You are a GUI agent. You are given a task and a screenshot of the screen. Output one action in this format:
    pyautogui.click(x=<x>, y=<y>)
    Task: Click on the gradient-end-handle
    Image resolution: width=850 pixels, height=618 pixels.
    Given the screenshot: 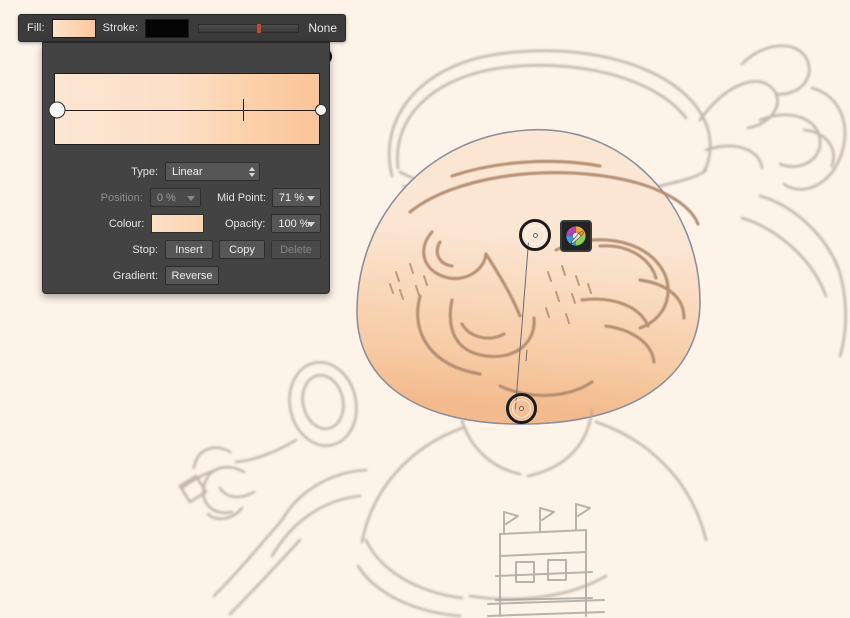 What is the action you would take?
    pyautogui.click(x=521, y=408)
    